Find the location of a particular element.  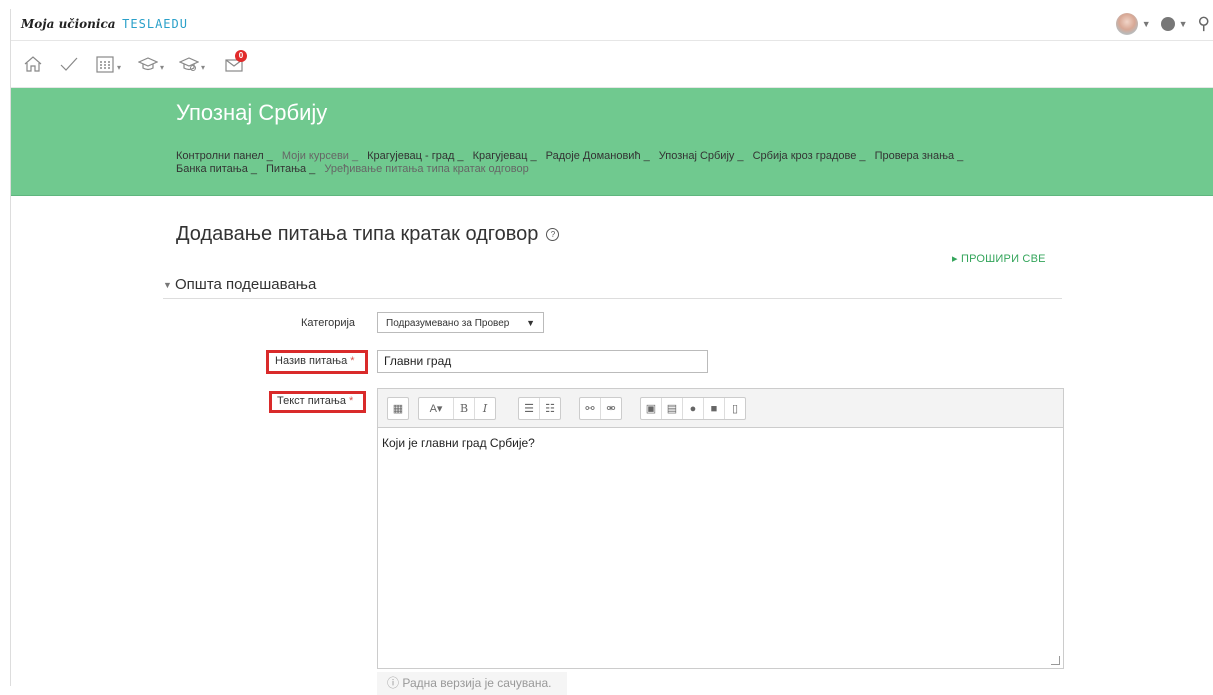

check-icon is located at coordinates (69, 64).